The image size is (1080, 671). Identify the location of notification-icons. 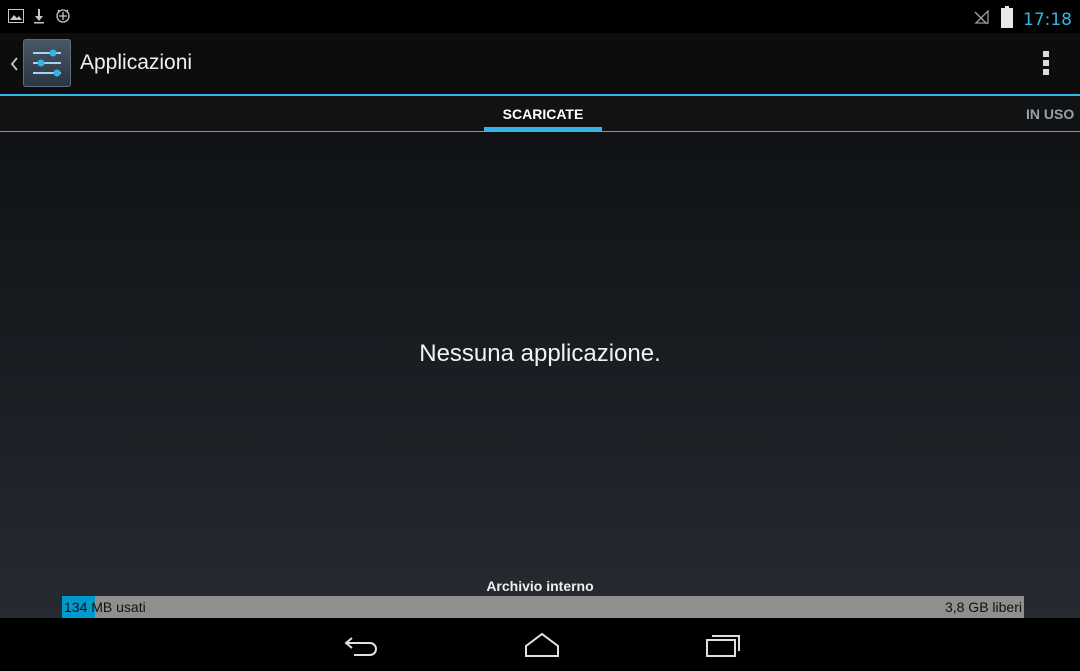
(40, 18).